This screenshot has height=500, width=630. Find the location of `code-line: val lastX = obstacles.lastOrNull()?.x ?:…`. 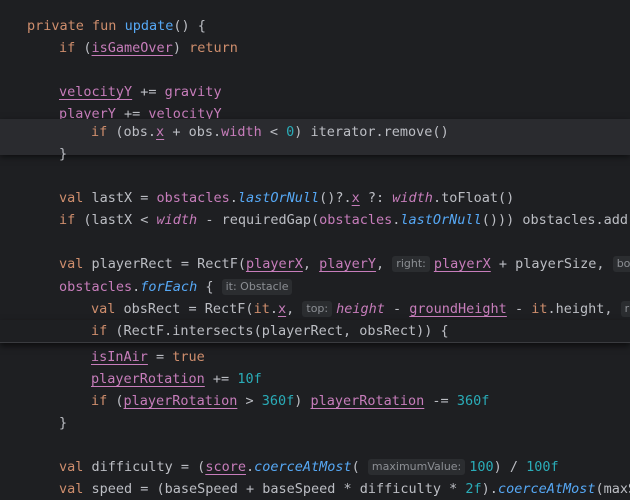

code-line: val lastX = obstacles.lastOrNull()?.x ?:… is located at coordinates (286, 198).